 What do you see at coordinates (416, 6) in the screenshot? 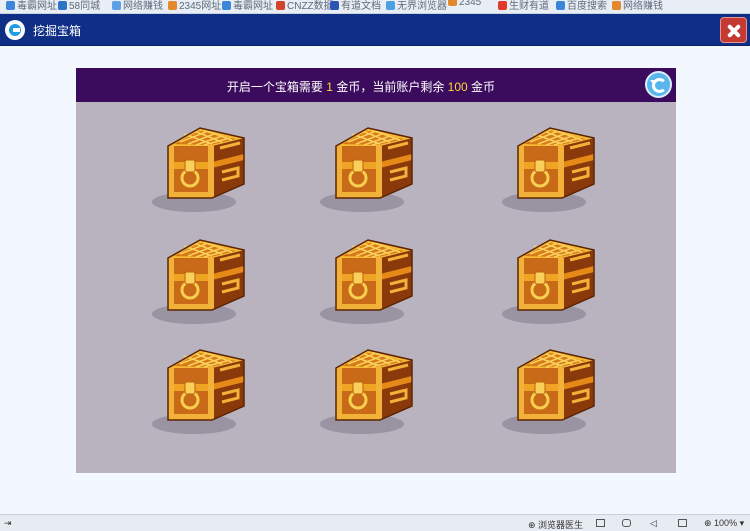
I see `fav-item: 无界浏览器` at bounding box center [416, 6].